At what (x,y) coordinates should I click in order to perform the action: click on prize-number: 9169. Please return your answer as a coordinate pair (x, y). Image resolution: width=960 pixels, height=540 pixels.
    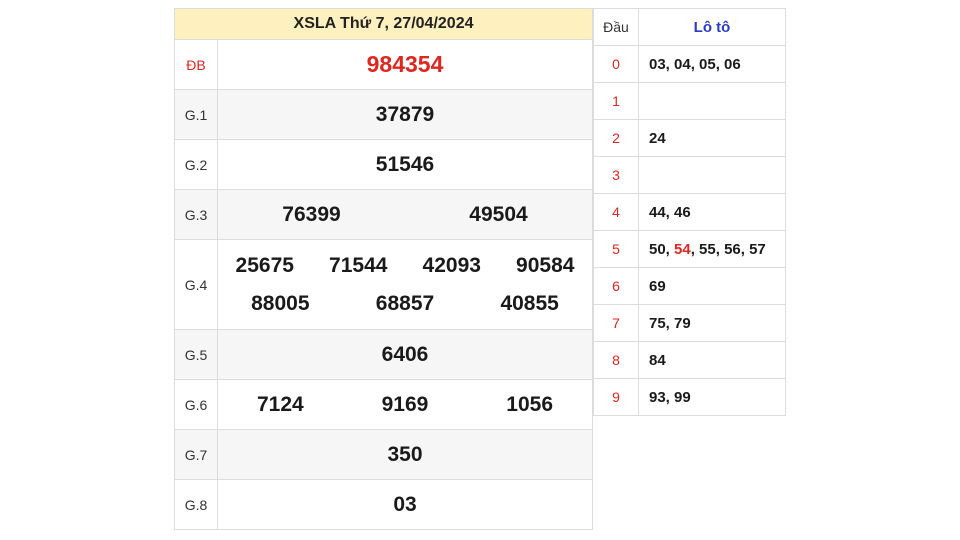
    Looking at the image, I should click on (405, 404).